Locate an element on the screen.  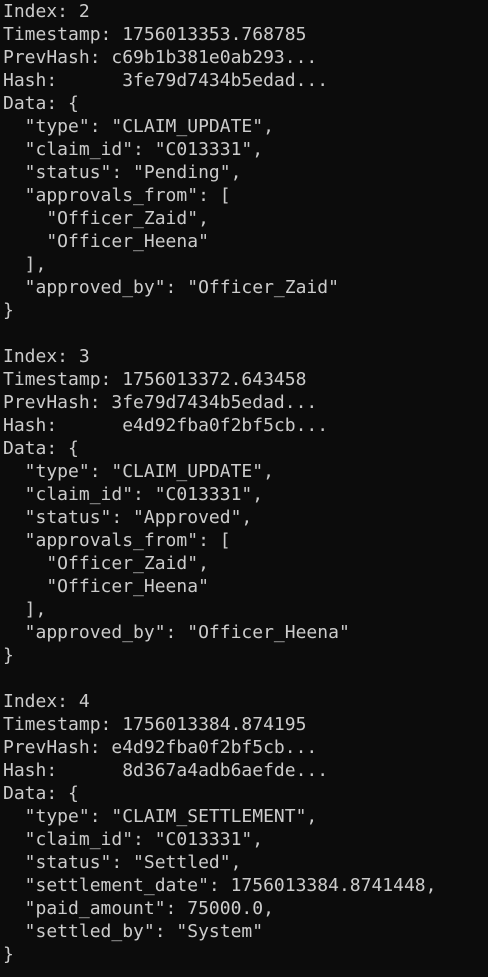
terminal-line: "settlement_date": 1756013384.8741448, is located at coordinates (220, 885).